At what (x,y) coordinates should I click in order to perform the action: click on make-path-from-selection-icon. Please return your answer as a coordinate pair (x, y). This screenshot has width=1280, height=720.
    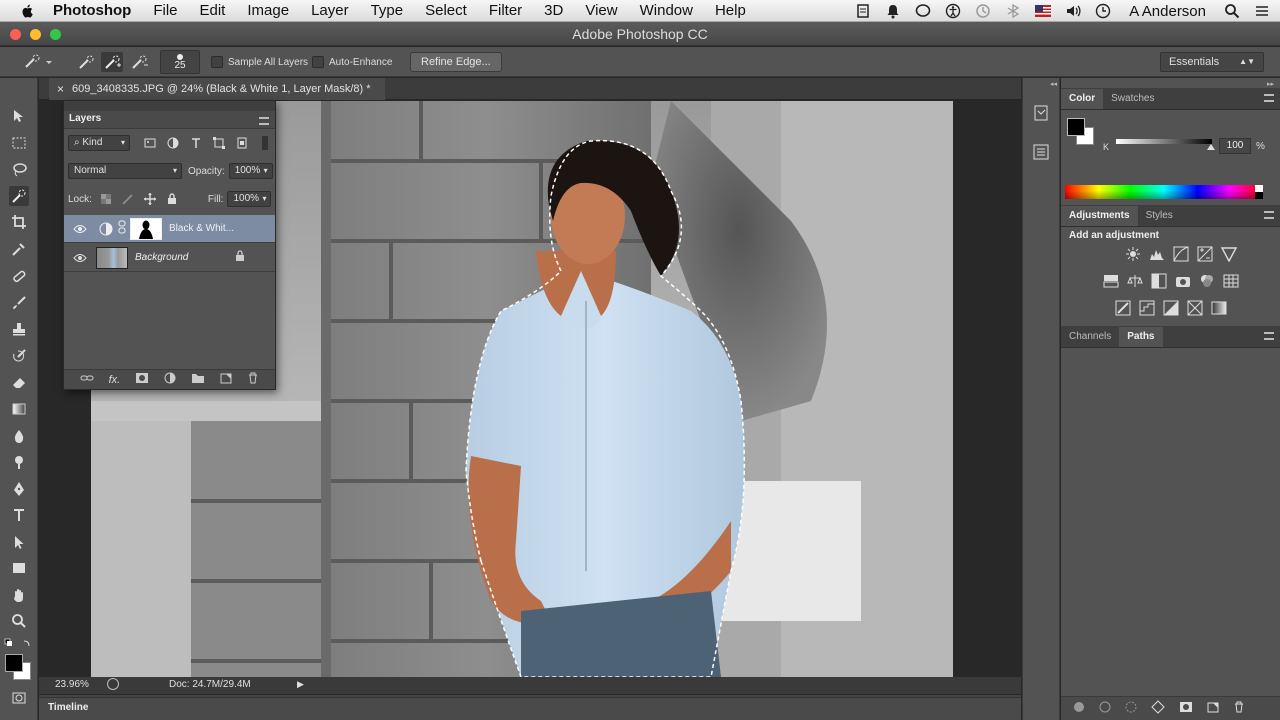
    Looking at the image, I should click on (1158, 708).